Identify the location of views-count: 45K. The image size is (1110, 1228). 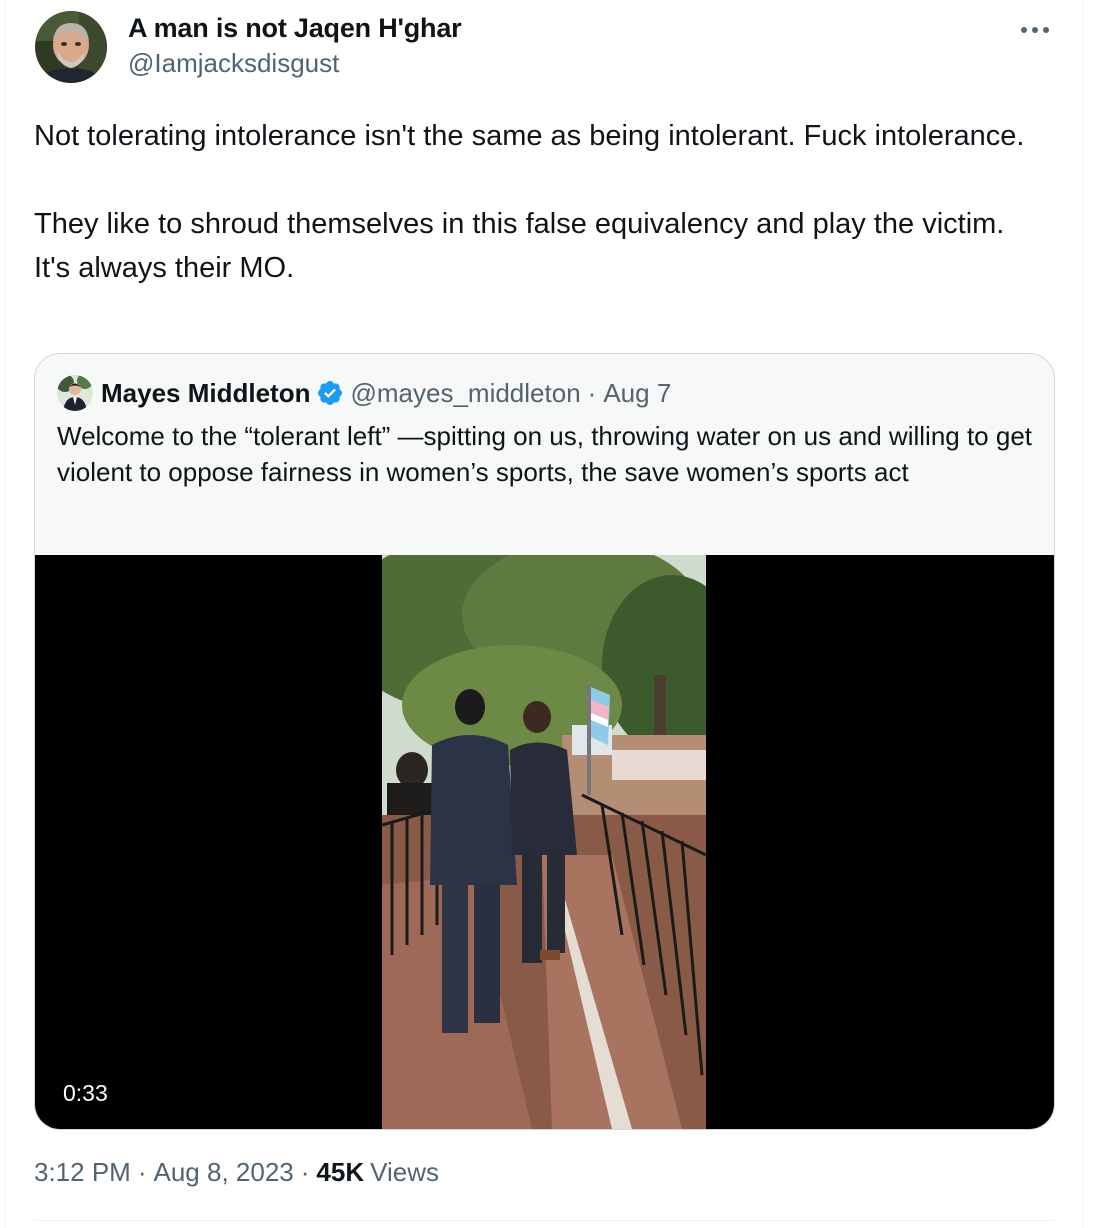
(340, 1172).